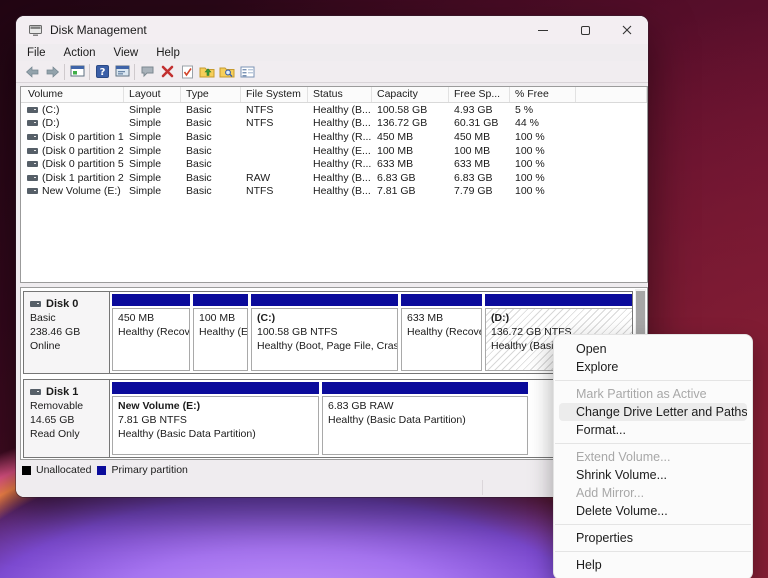 This screenshot has width=768, height=578. What do you see at coordinates (220, 332) in the screenshot?
I see `partition-100mb: 100 MB Healthy (EF` at bounding box center [220, 332].